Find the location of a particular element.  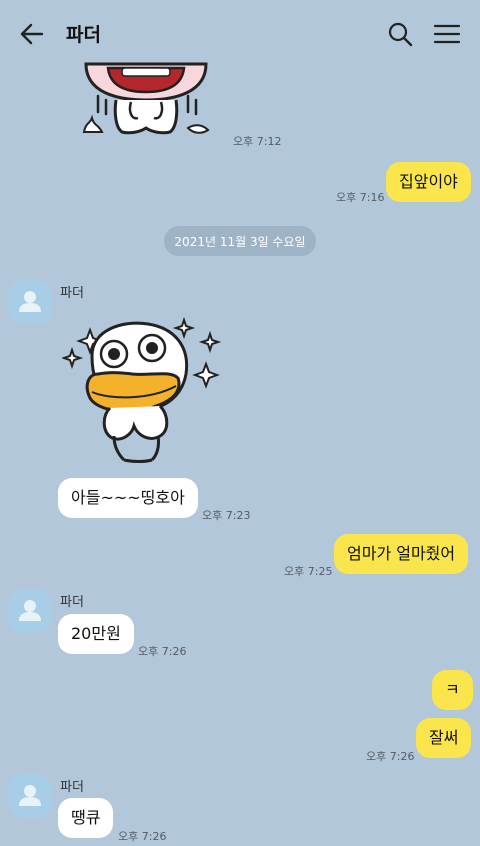

chat-header: 파더 is located at coordinates (240, 32).